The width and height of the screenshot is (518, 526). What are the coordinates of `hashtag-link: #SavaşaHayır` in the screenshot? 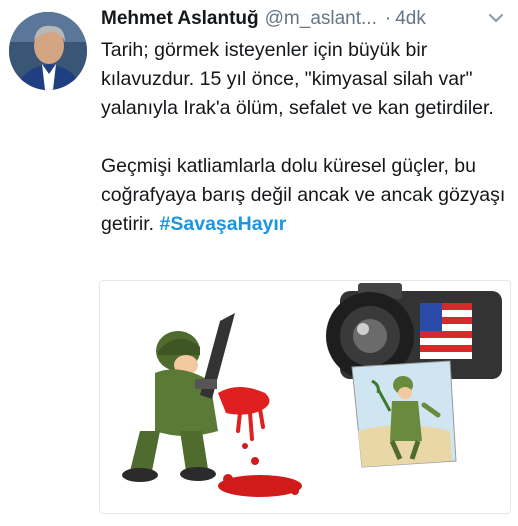 It's located at (223, 224).